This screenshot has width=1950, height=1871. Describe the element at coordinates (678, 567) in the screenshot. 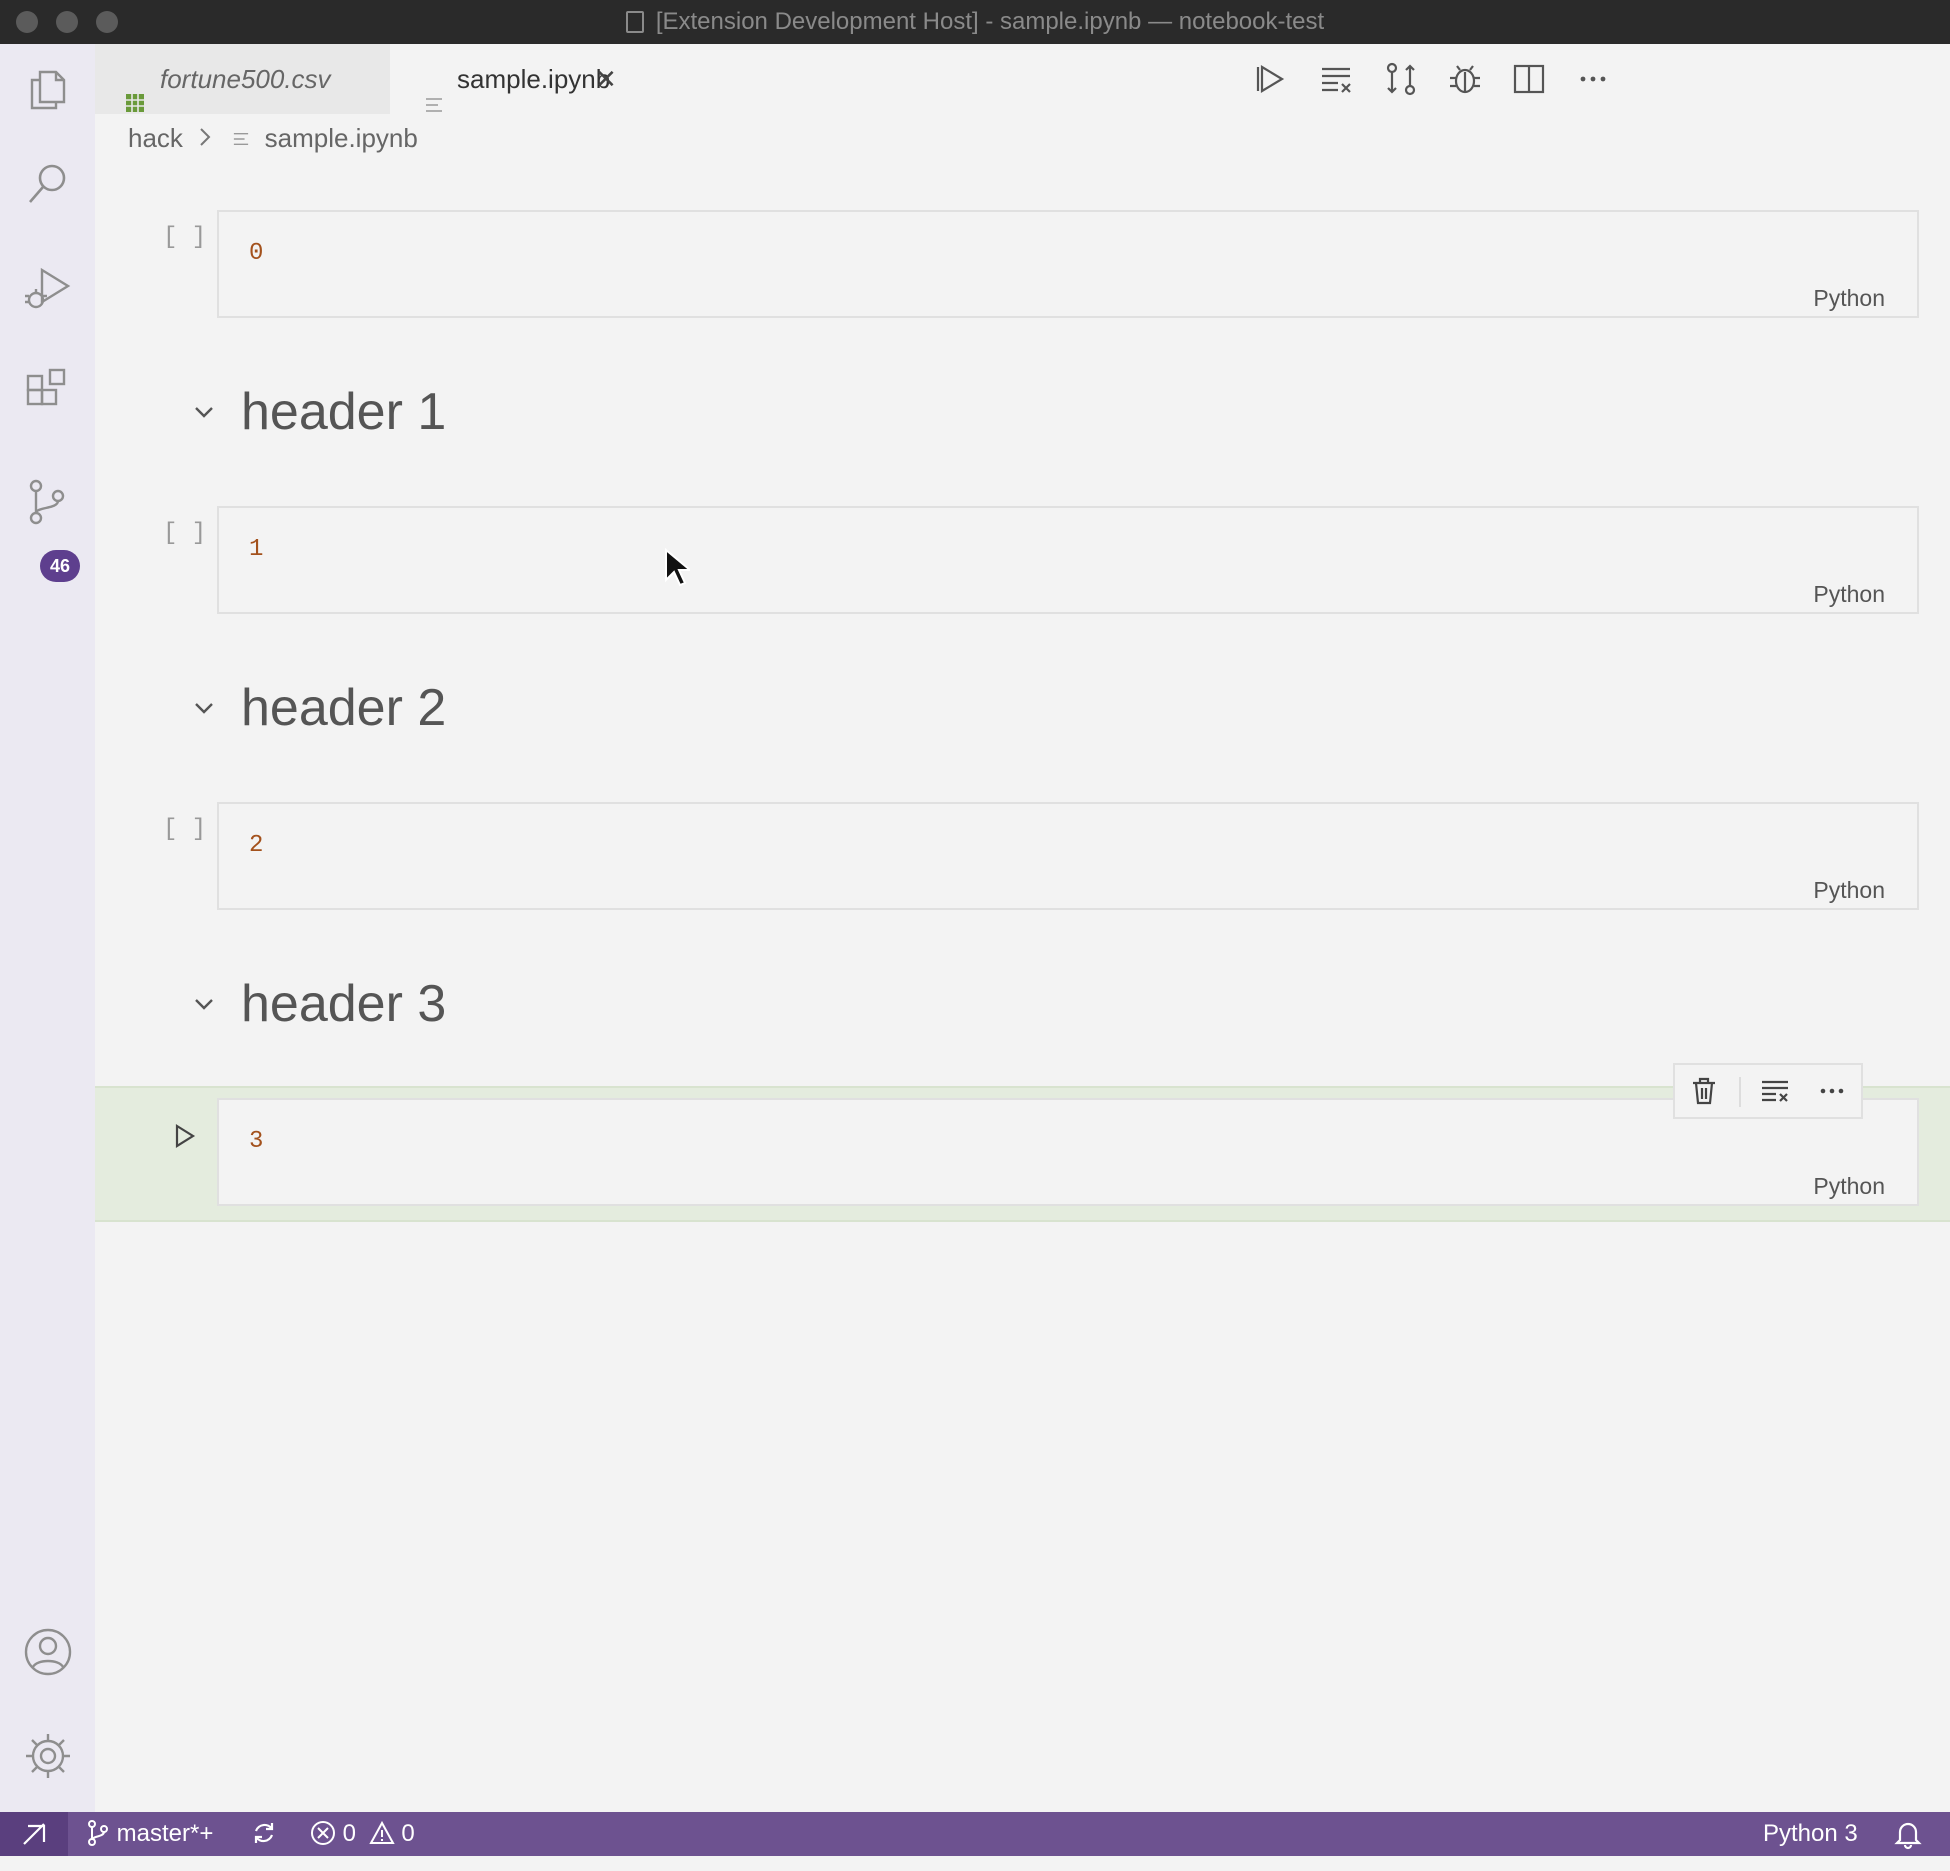

I see `mouse-cursor-icon` at that location.